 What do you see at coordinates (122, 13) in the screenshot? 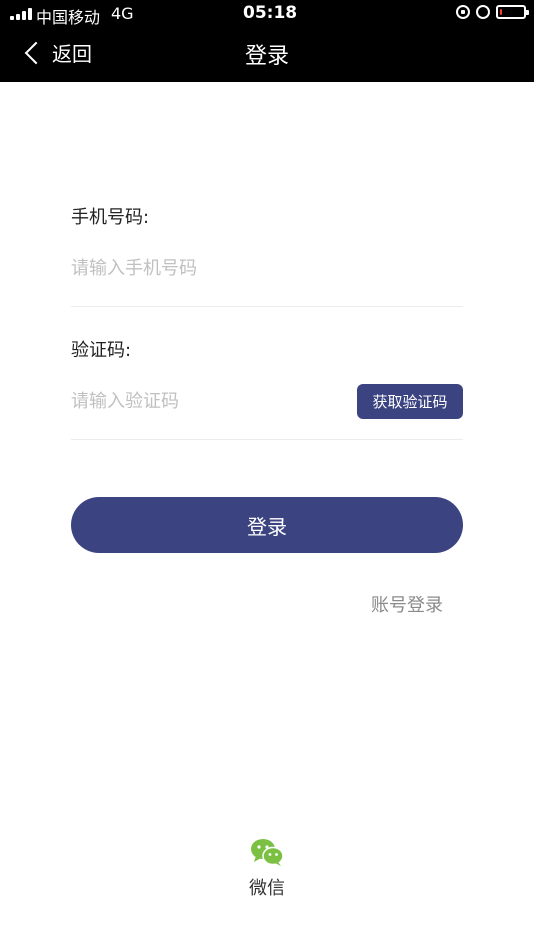
I see `network-type: 4G` at bounding box center [122, 13].